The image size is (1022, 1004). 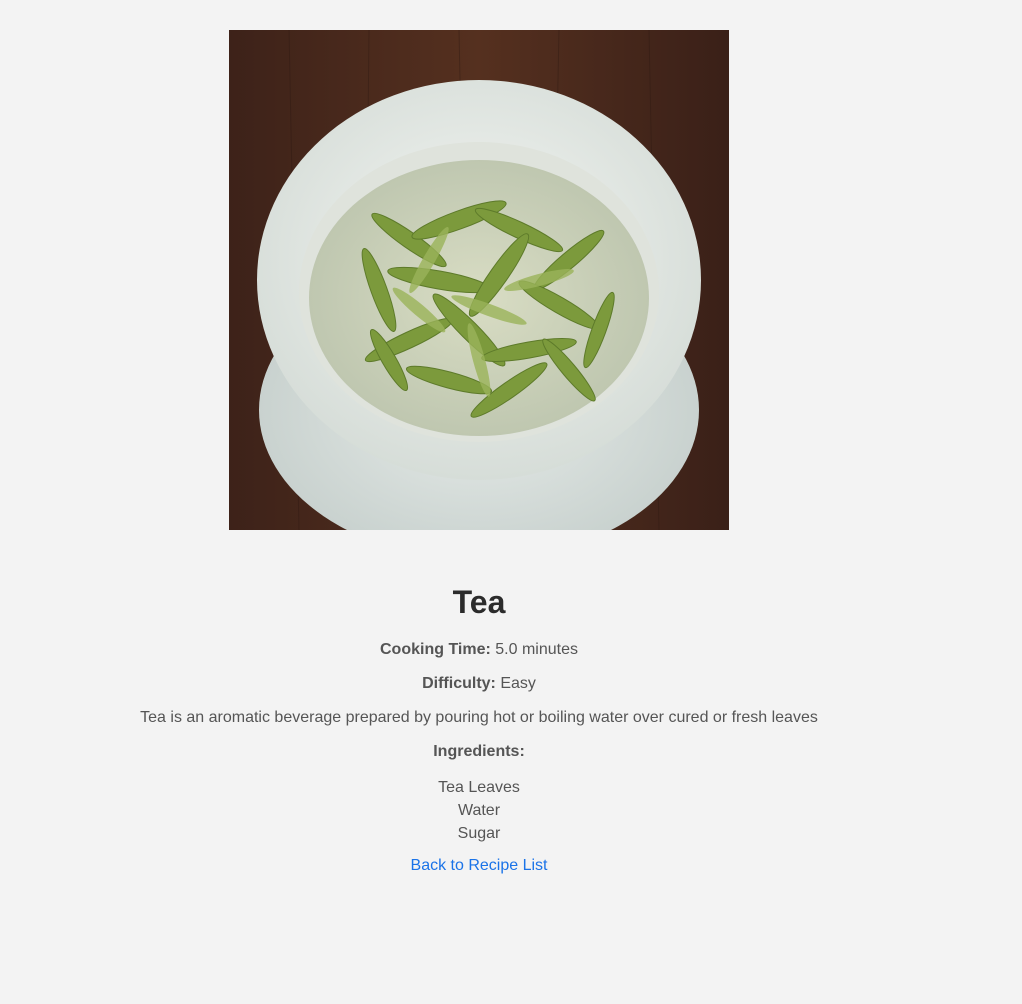 I want to click on difficulty-label: Difficulty:, so click(x=459, y=683).